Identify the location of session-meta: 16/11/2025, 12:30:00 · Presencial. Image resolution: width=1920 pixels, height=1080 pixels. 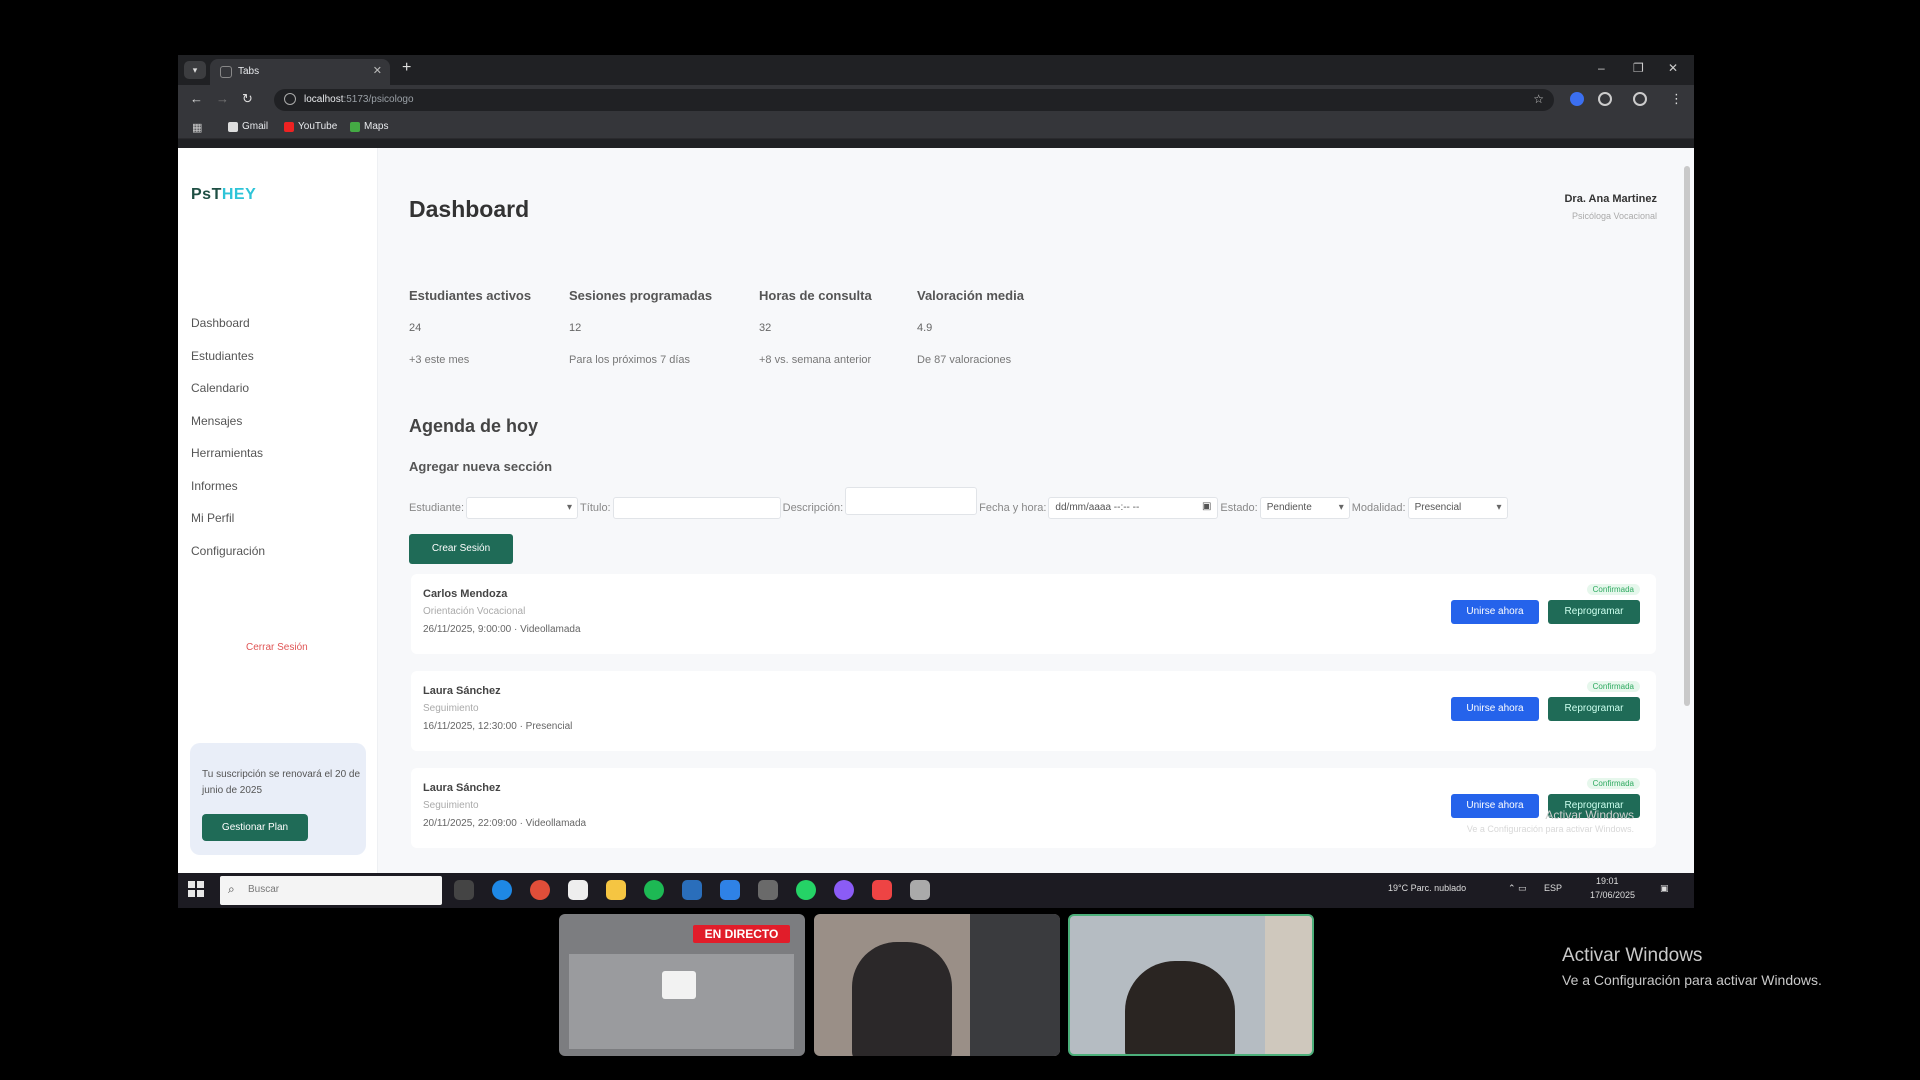
(498, 726).